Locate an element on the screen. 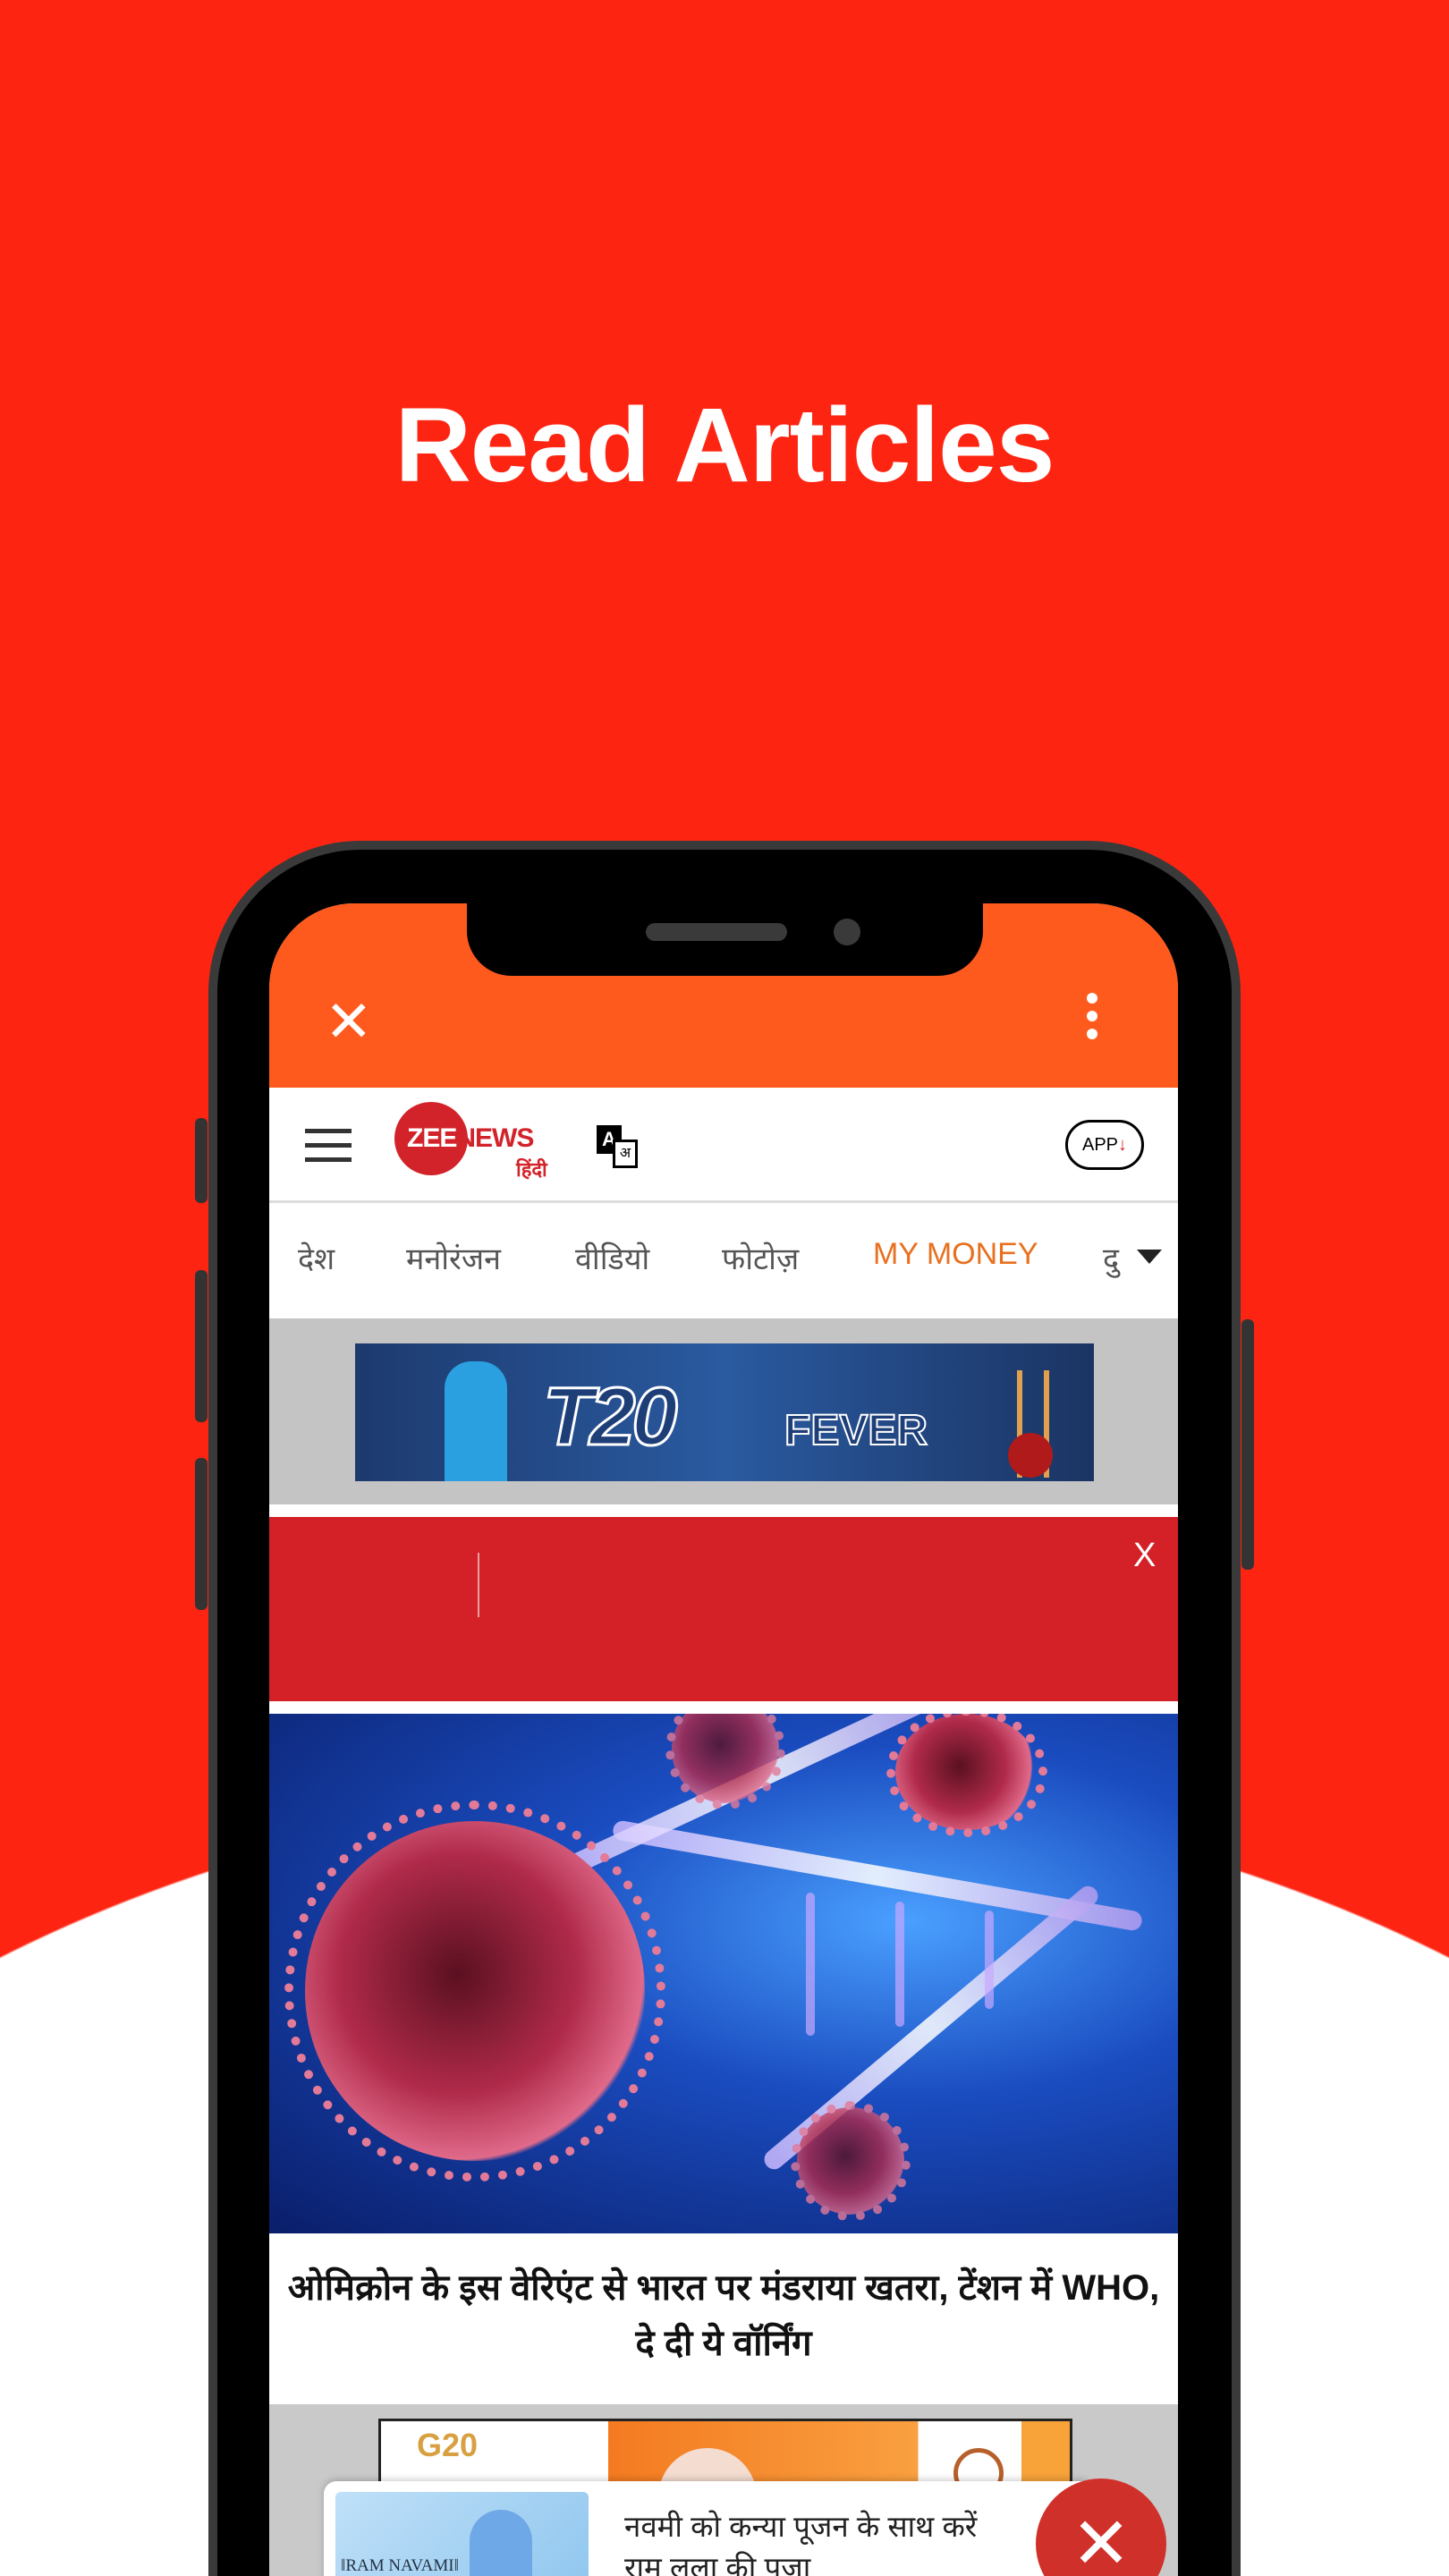 The height and width of the screenshot is (2576, 1449). tab-photos: फोटोज़ is located at coordinates (760, 1257).